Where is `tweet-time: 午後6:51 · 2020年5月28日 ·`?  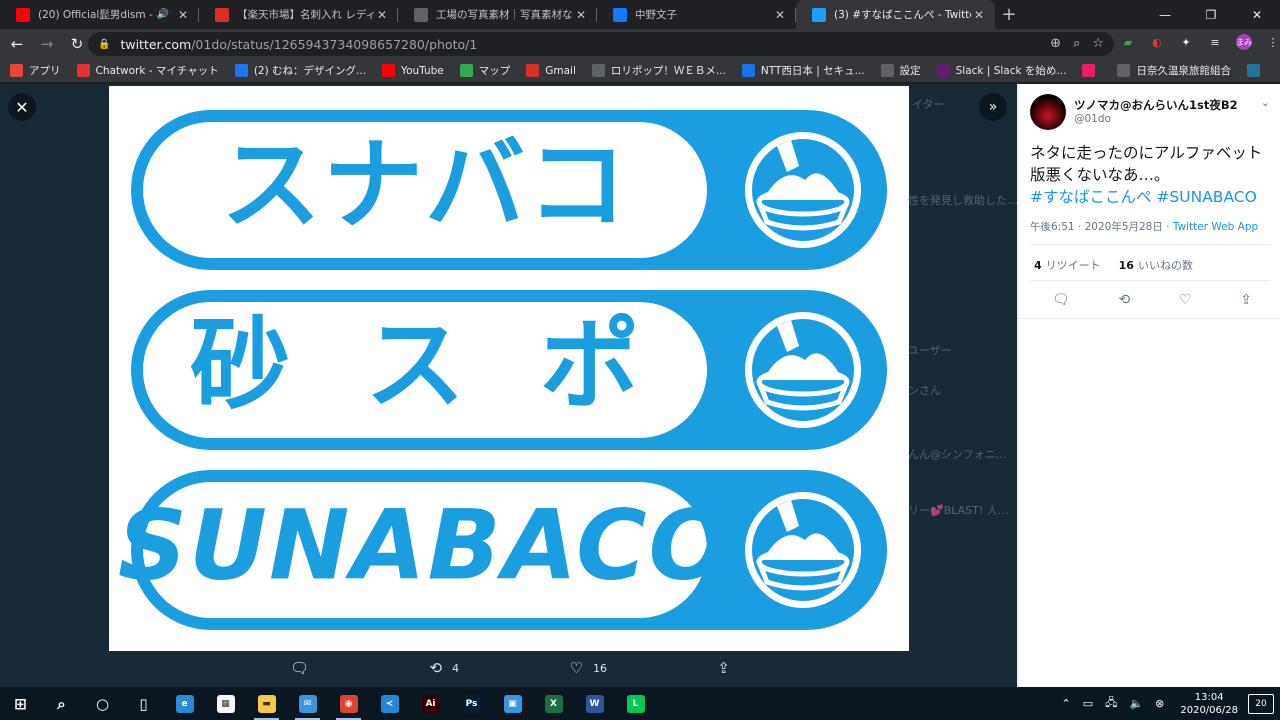 tweet-time: 午後6:51 · 2020年5月28日 · is located at coordinates (1101, 227).